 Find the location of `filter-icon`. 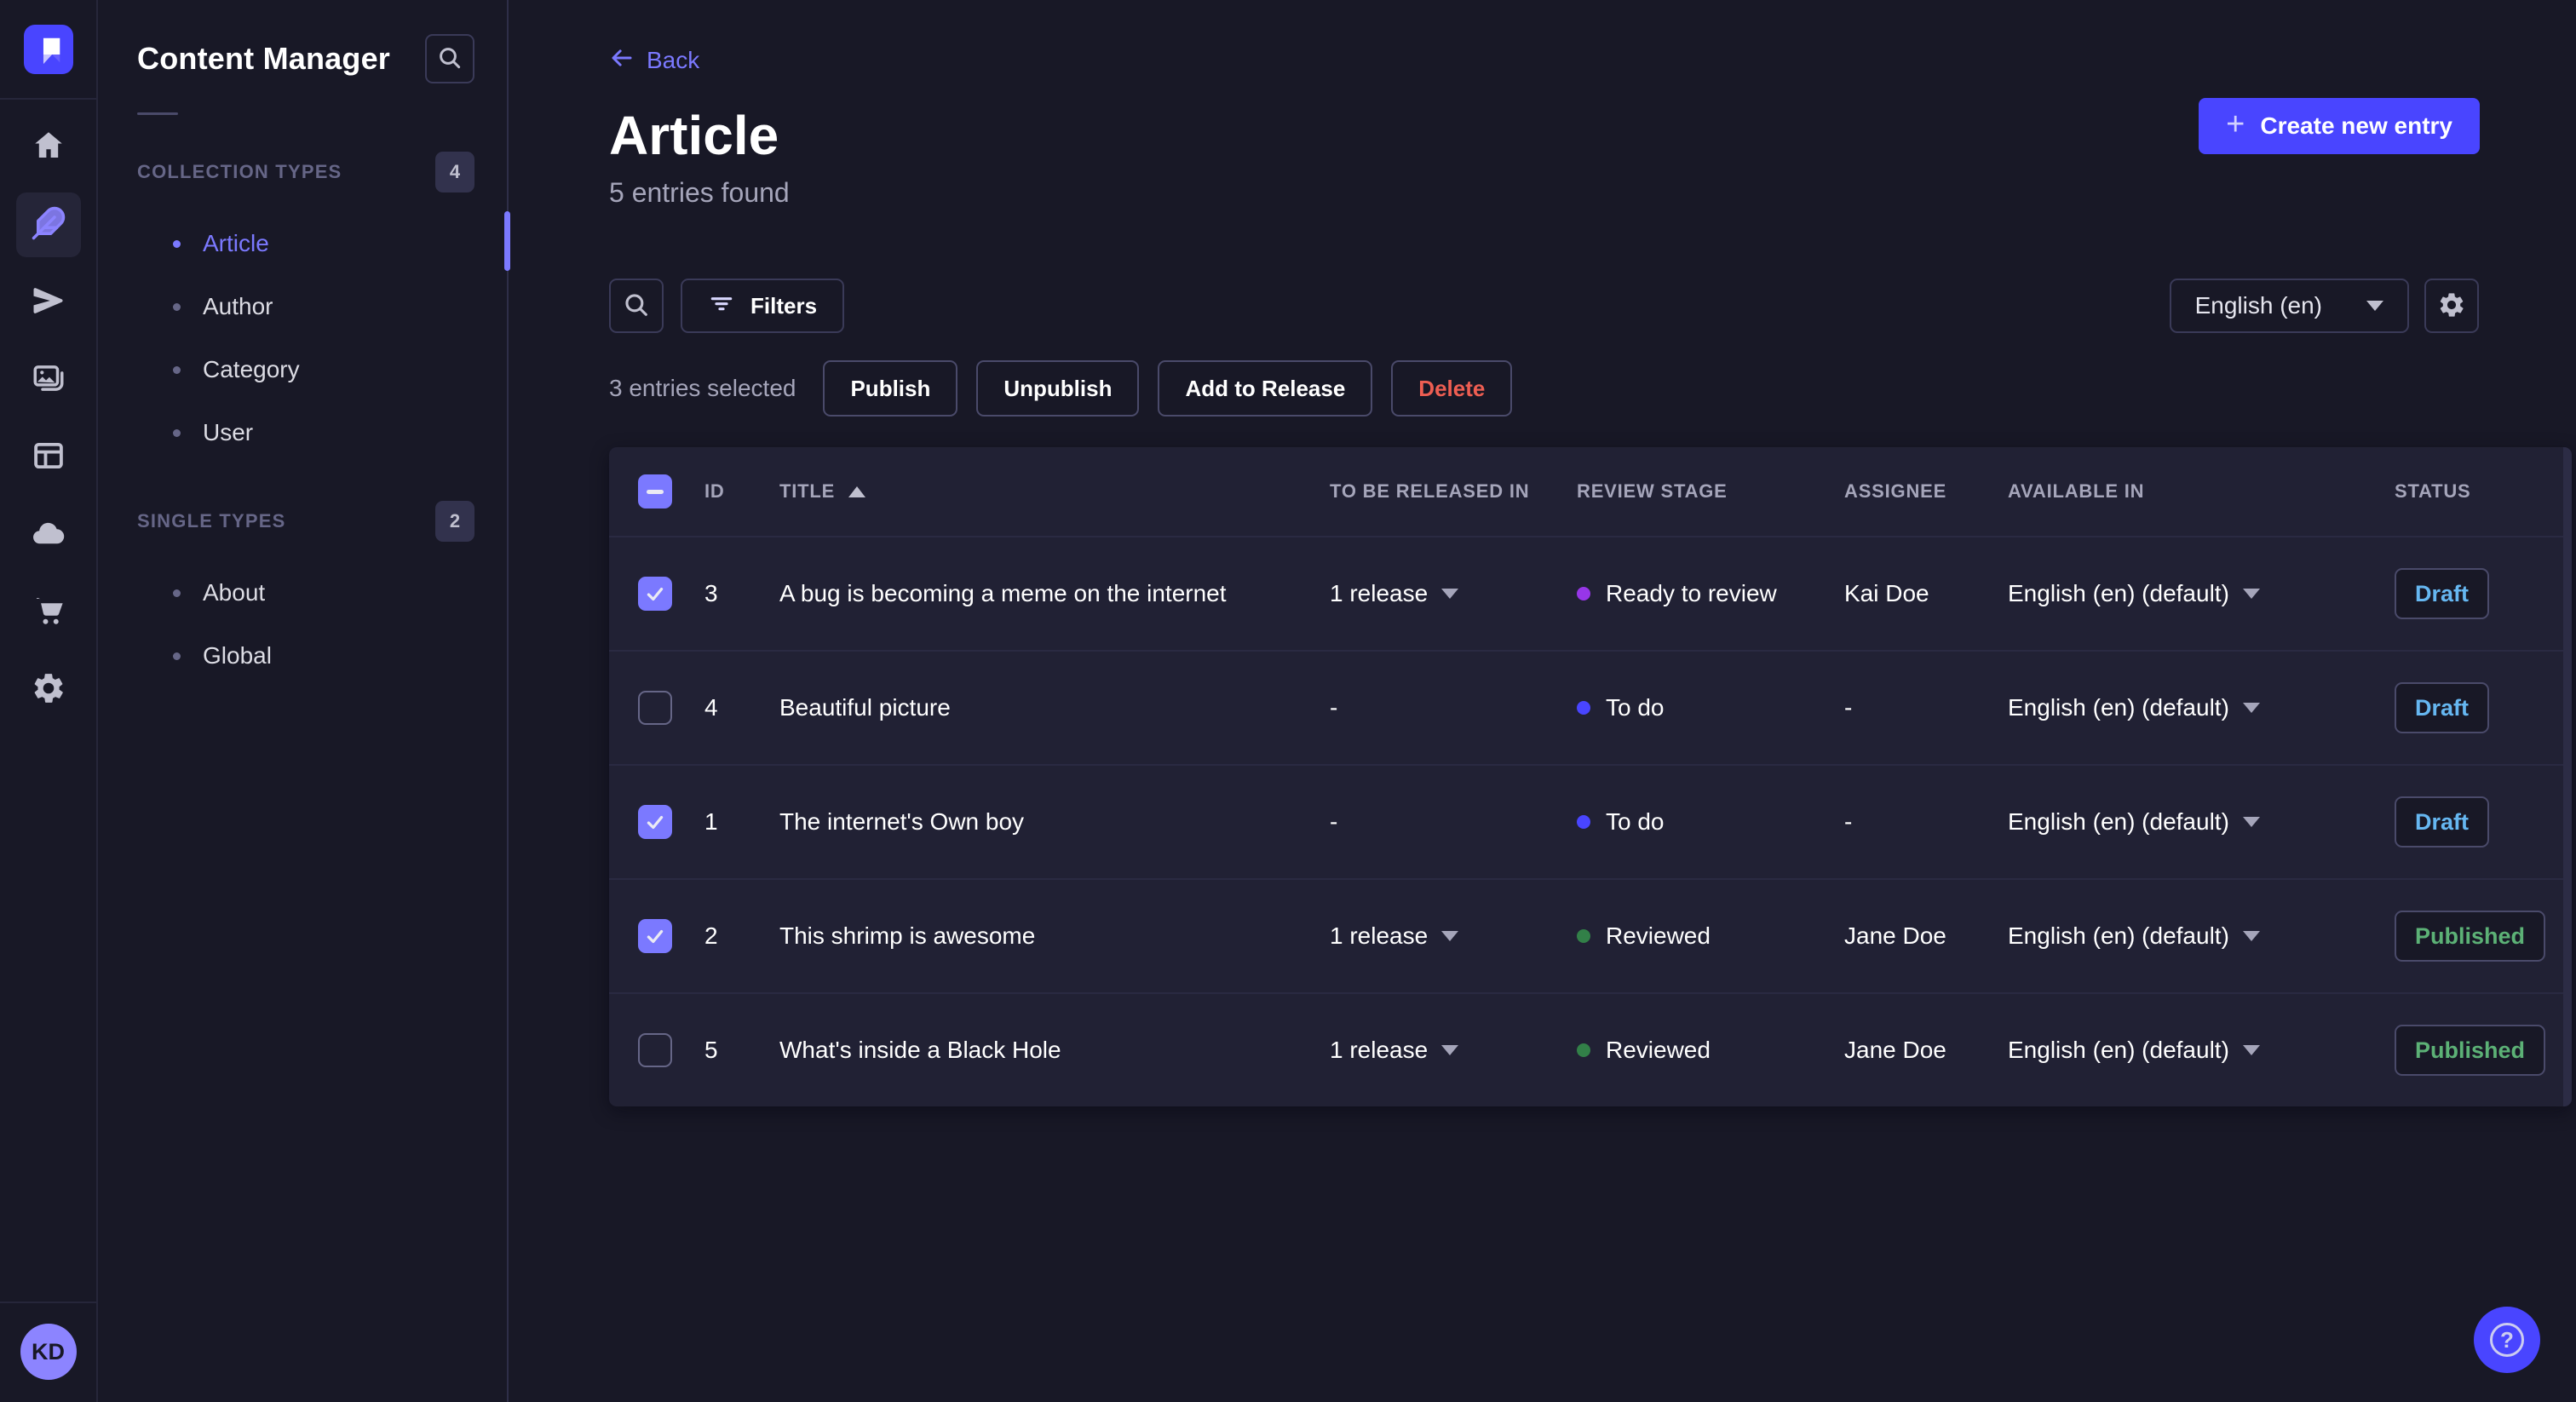

filter-icon is located at coordinates (721, 306).